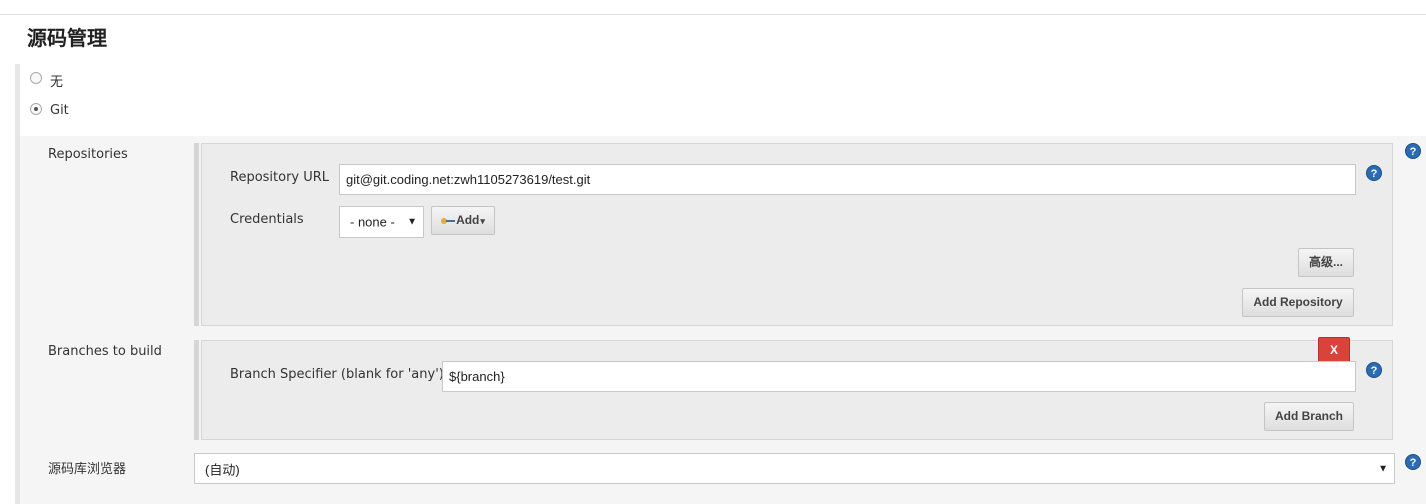 The height and width of the screenshot is (504, 1426). I want to click on credentials-label: Credentials, so click(267, 219).